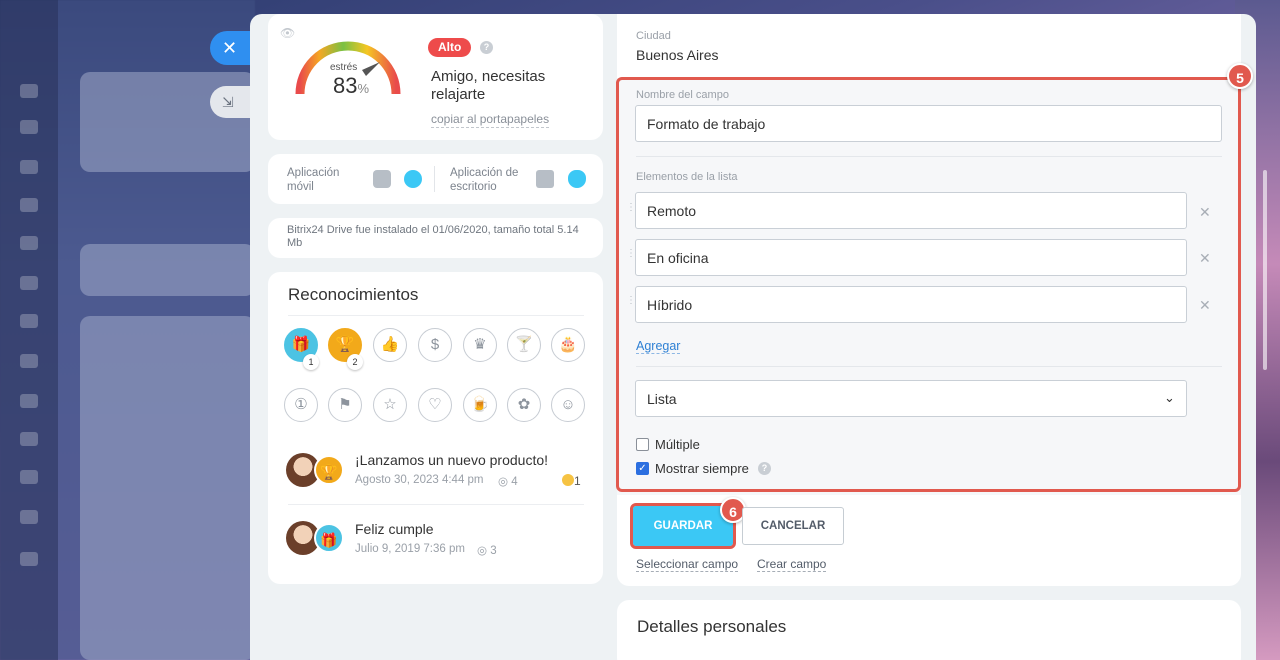  What do you see at coordinates (390, 405) in the screenshot?
I see `star-icon: ☆` at bounding box center [390, 405].